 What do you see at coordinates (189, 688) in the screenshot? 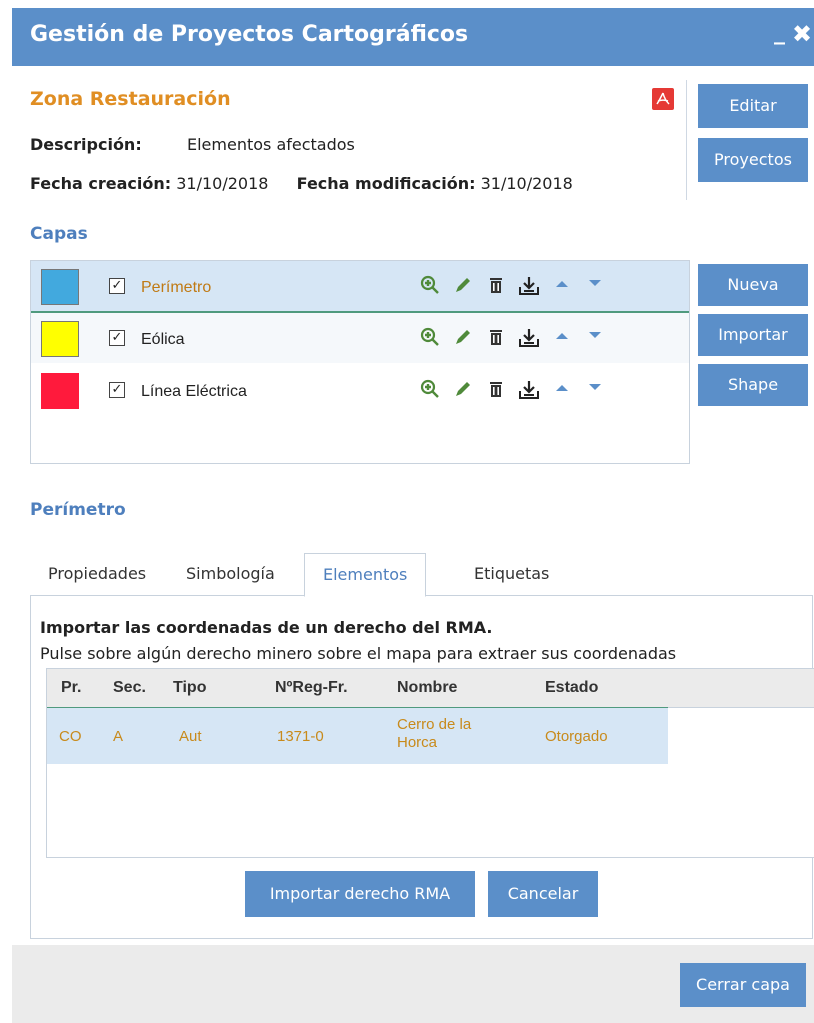
I see `column-header: Tipo` at bounding box center [189, 688].